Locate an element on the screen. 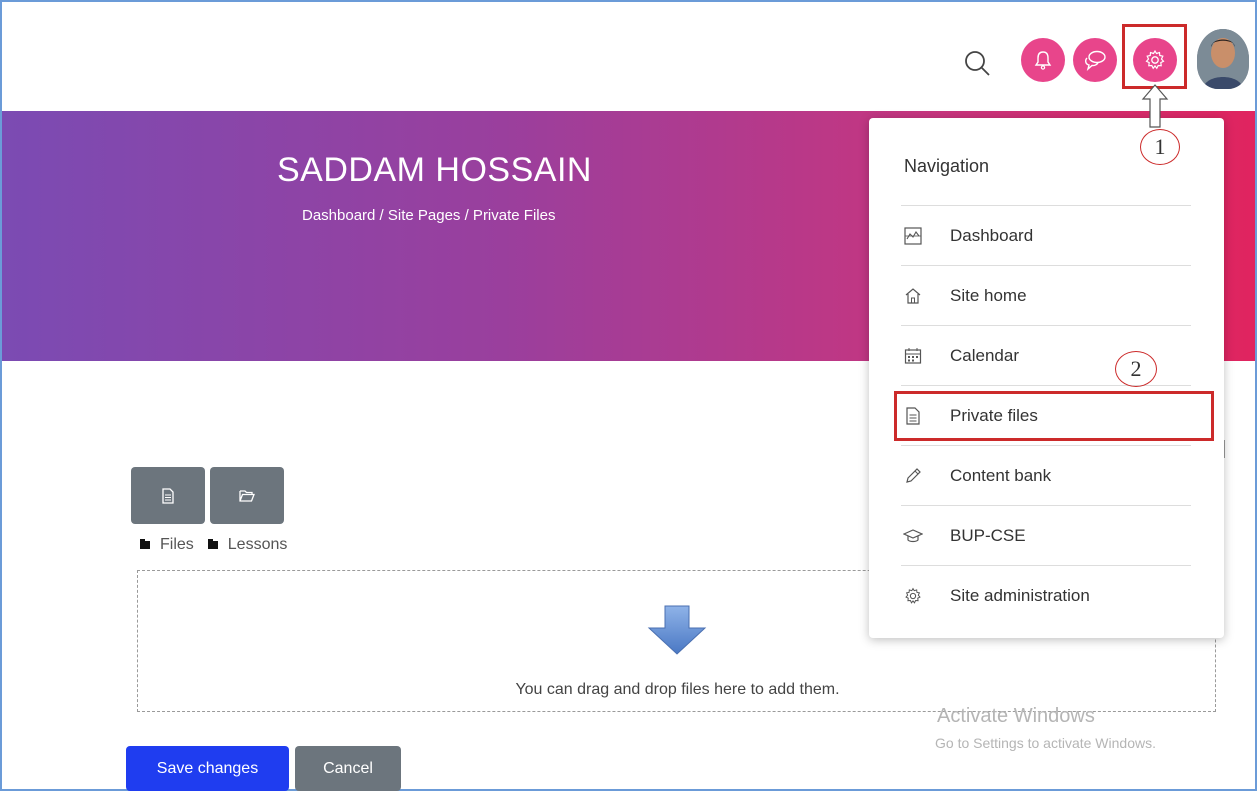 The height and width of the screenshot is (791, 1257). folder-path: Files Lessons is located at coordinates (213, 545).